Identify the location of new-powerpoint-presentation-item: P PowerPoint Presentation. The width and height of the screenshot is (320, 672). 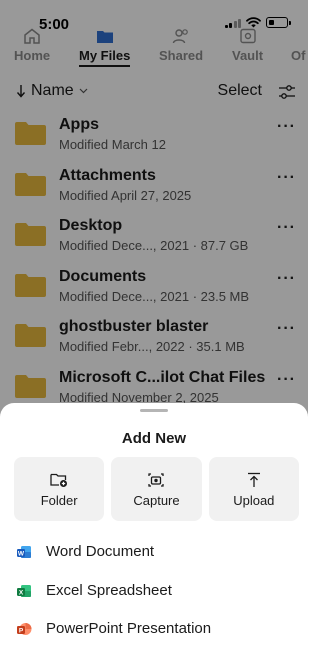
(154, 633).